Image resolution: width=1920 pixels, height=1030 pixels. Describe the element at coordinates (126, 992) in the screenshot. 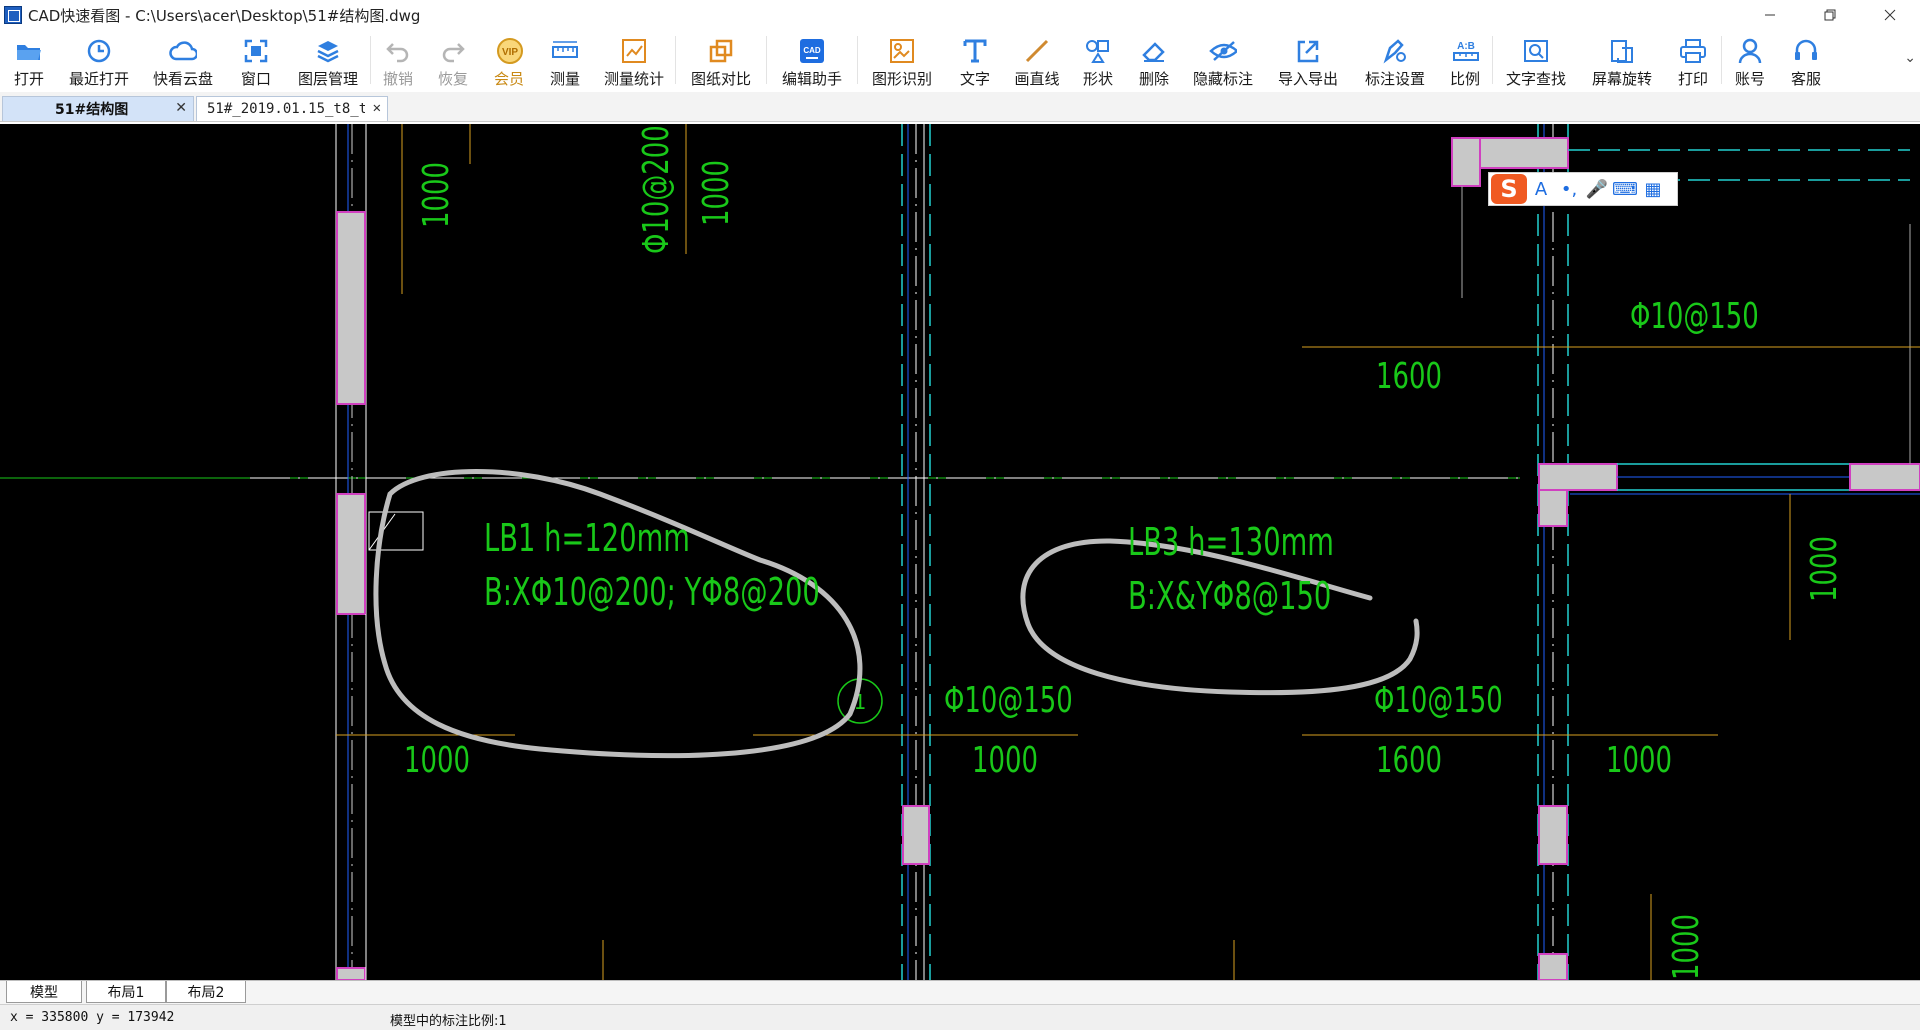

I see `tab-layout1: 布局1` at that location.